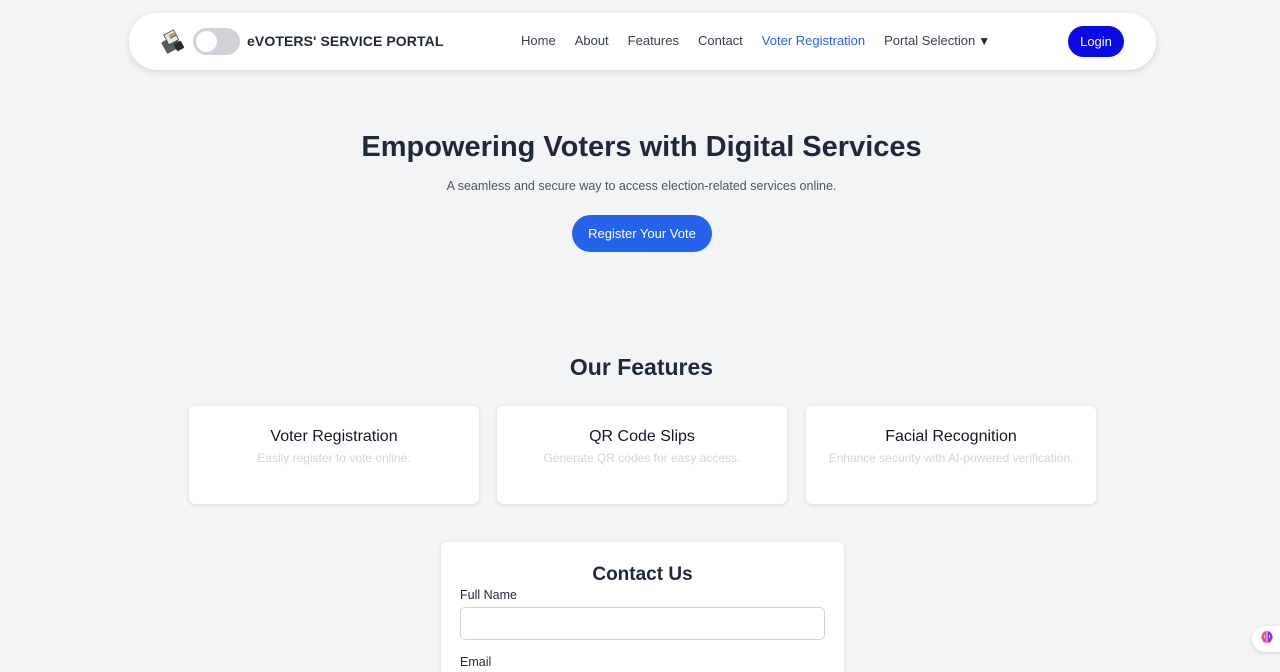 This screenshot has height=672, width=1280. Describe the element at coordinates (345, 41) in the screenshot. I see `brand-title: eVOTERS' SERVICE PORTAL` at that location.